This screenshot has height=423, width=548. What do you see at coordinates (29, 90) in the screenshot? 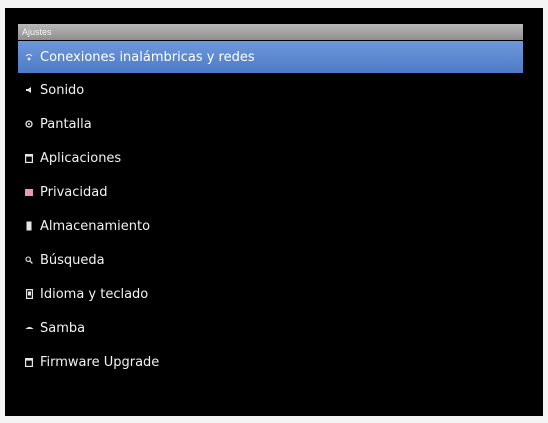
I see `speaker-icon` at bounding box center [29, 90].